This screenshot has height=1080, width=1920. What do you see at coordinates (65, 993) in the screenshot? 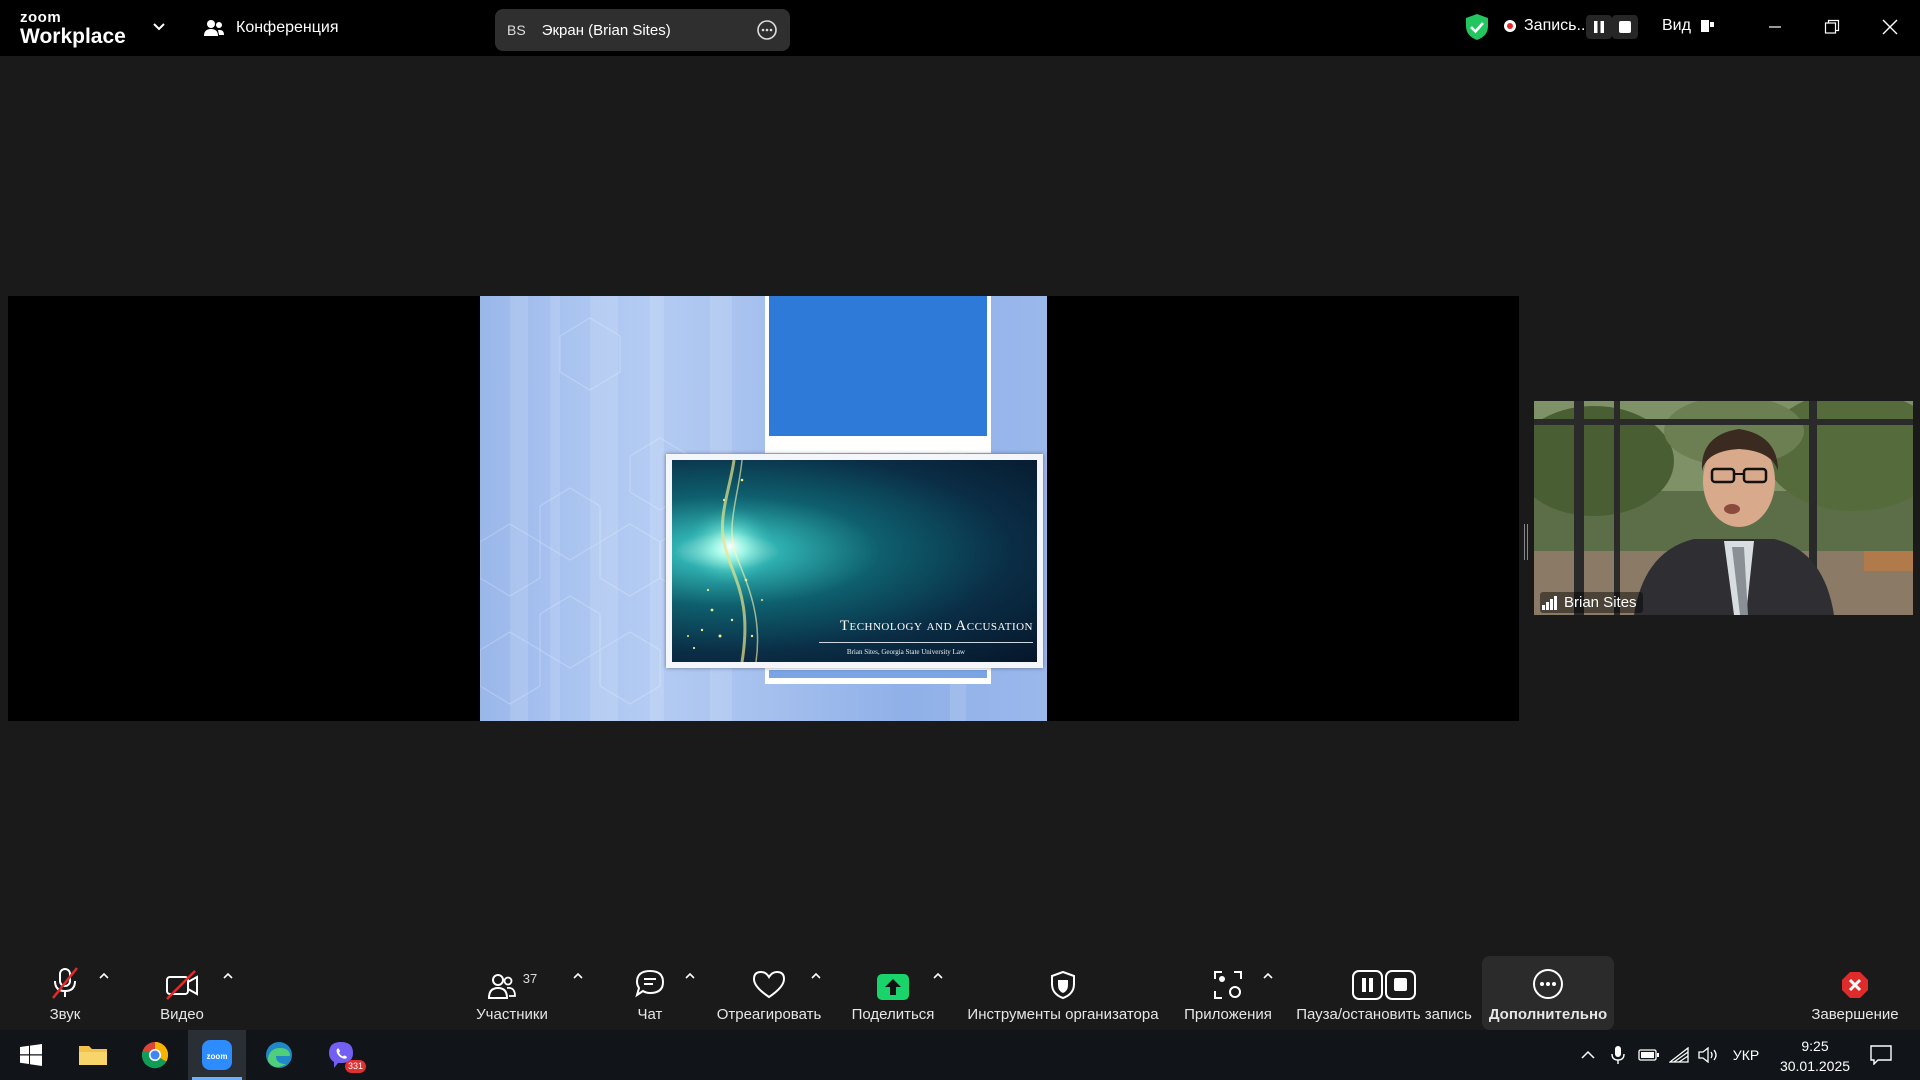
I see `audio-button: Звук` at bounding box center [65, 993].